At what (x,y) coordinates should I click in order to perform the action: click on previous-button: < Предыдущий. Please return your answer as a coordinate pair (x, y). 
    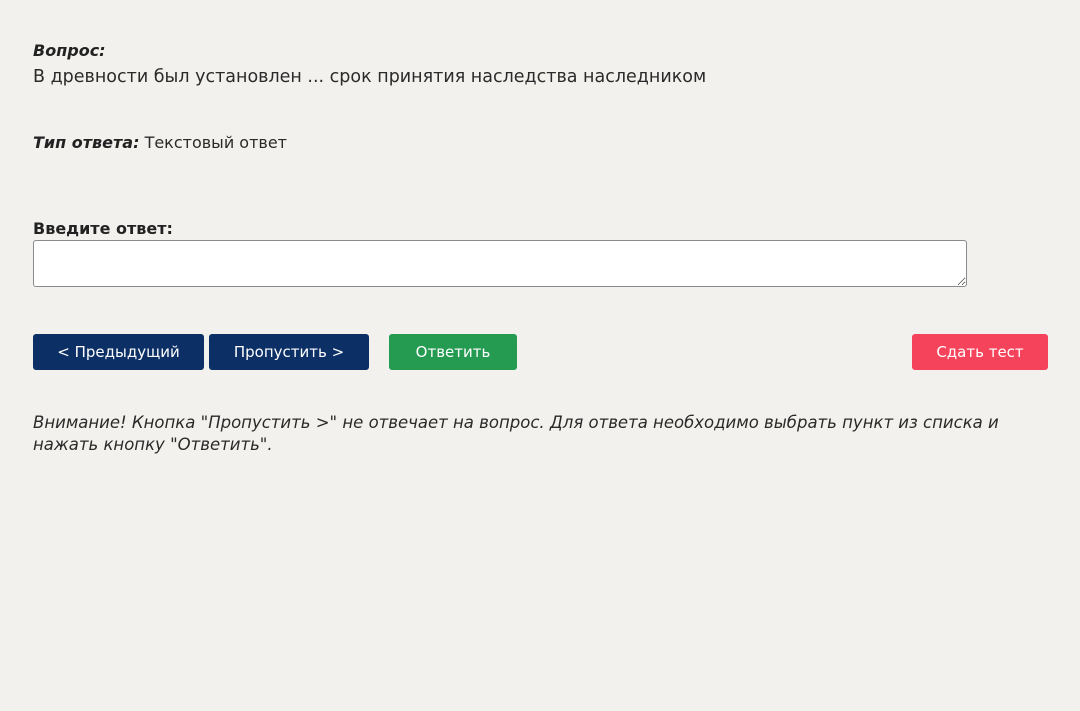
    Looking at the image, I should click on (118, 352).